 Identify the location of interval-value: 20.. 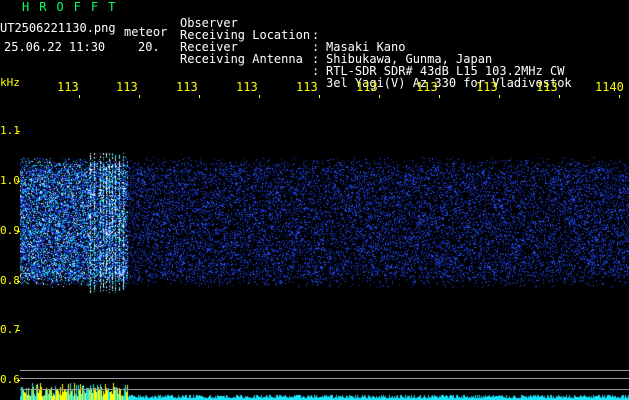
(149, 47).